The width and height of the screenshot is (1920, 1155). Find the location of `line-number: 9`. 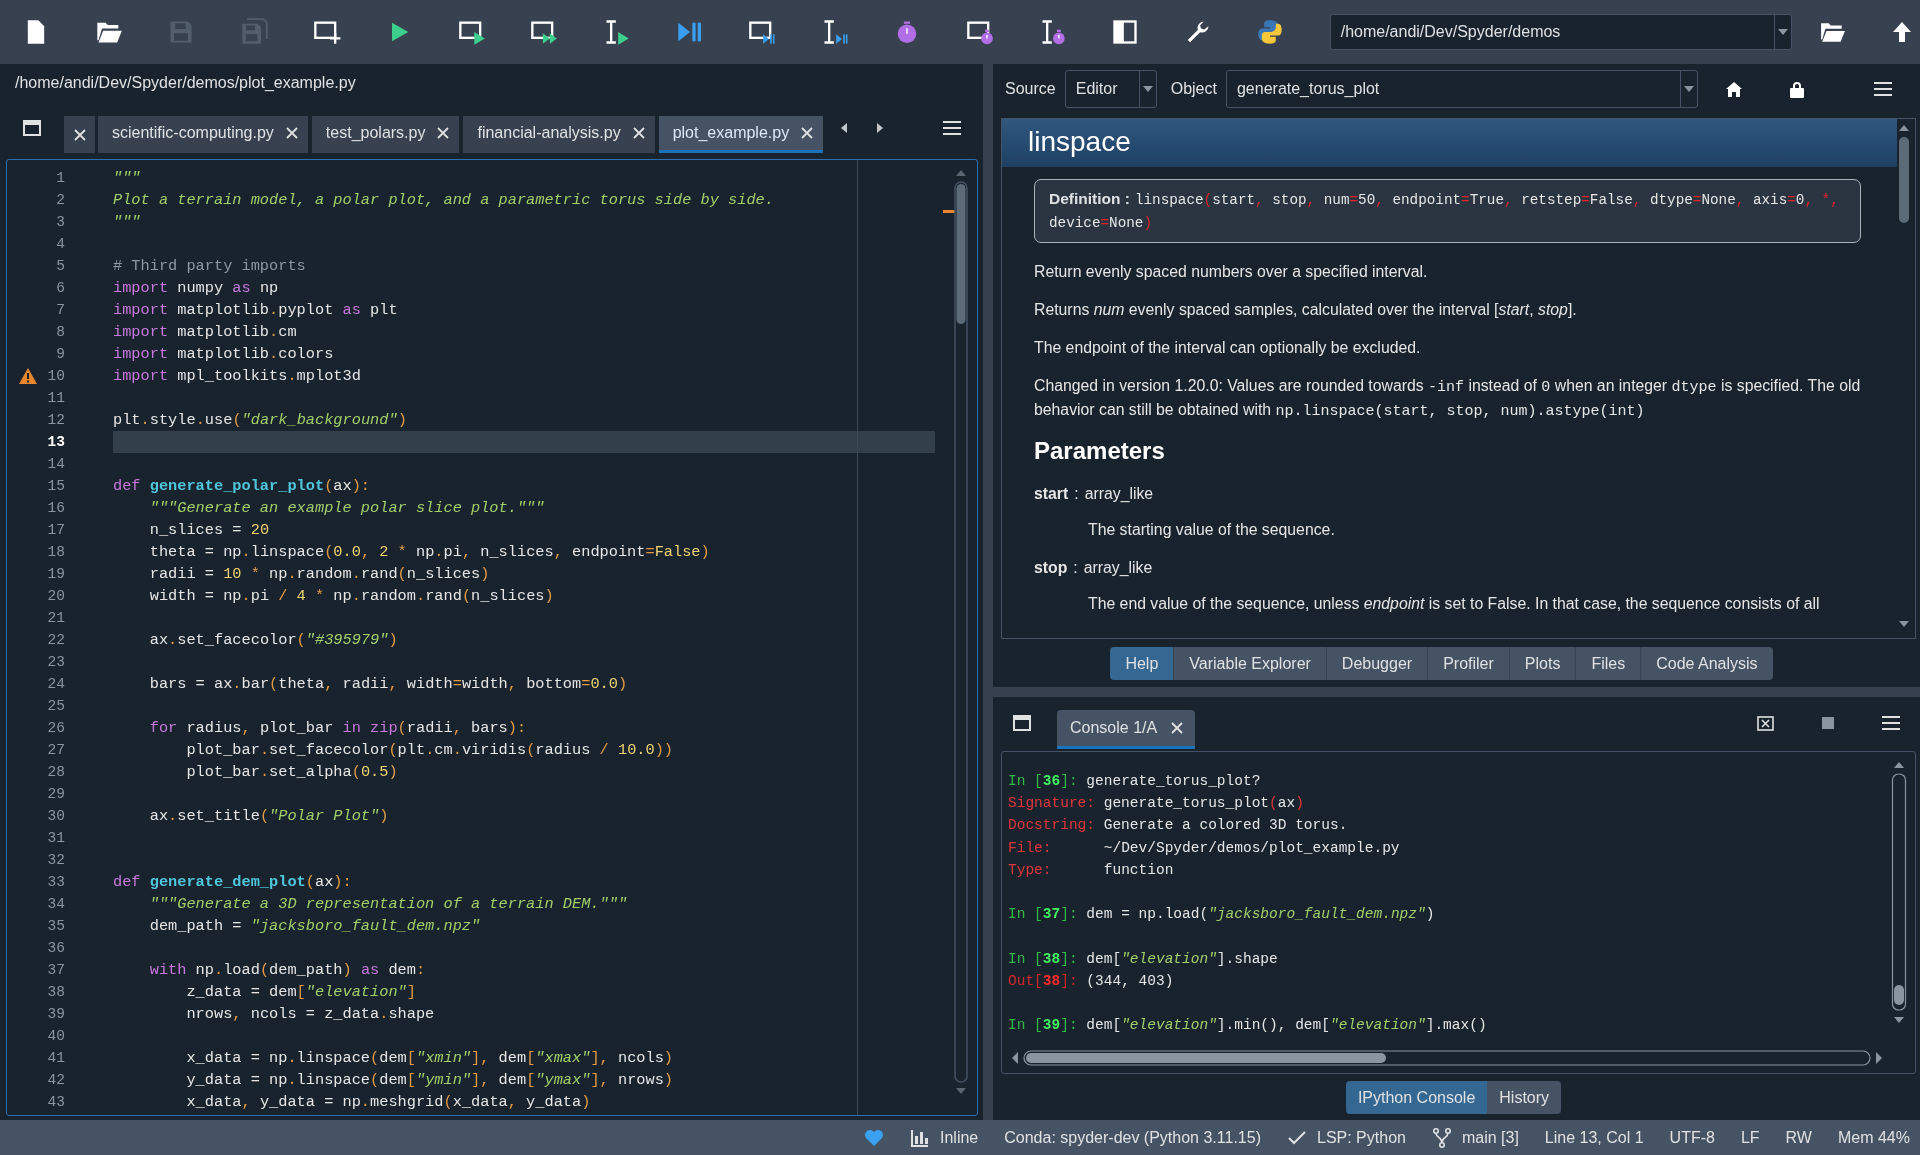

line-number: 9 is located at coordinates (60, 354).